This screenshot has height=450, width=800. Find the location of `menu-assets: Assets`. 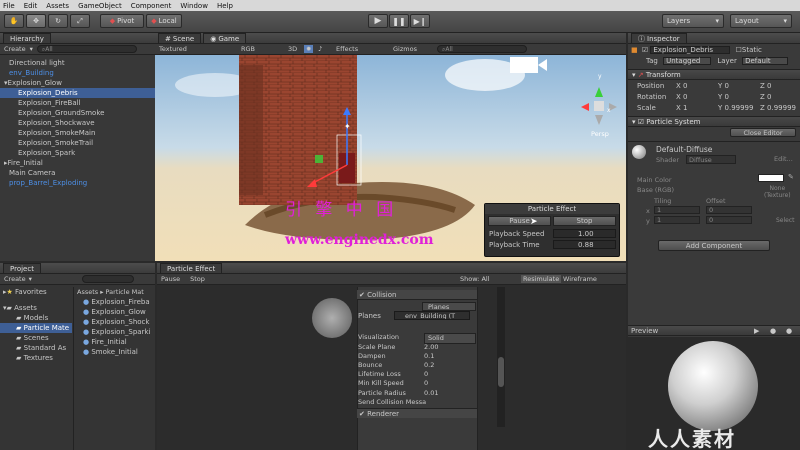

menu-assets: Assets is located at coordinates (57, 6).